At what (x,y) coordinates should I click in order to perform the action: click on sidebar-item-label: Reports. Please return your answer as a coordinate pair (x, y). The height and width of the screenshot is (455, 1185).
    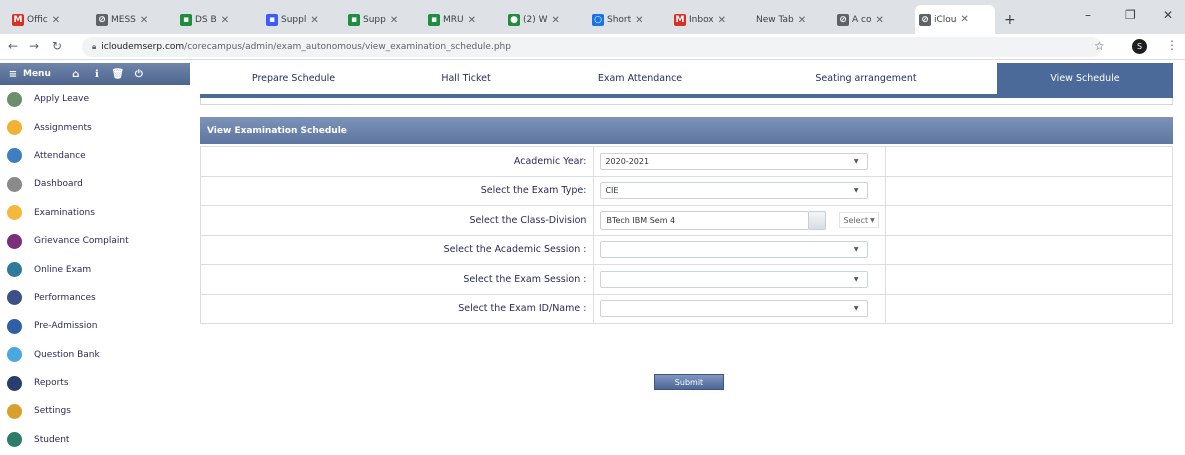
    Looking at the image, I should click on (51, 383).